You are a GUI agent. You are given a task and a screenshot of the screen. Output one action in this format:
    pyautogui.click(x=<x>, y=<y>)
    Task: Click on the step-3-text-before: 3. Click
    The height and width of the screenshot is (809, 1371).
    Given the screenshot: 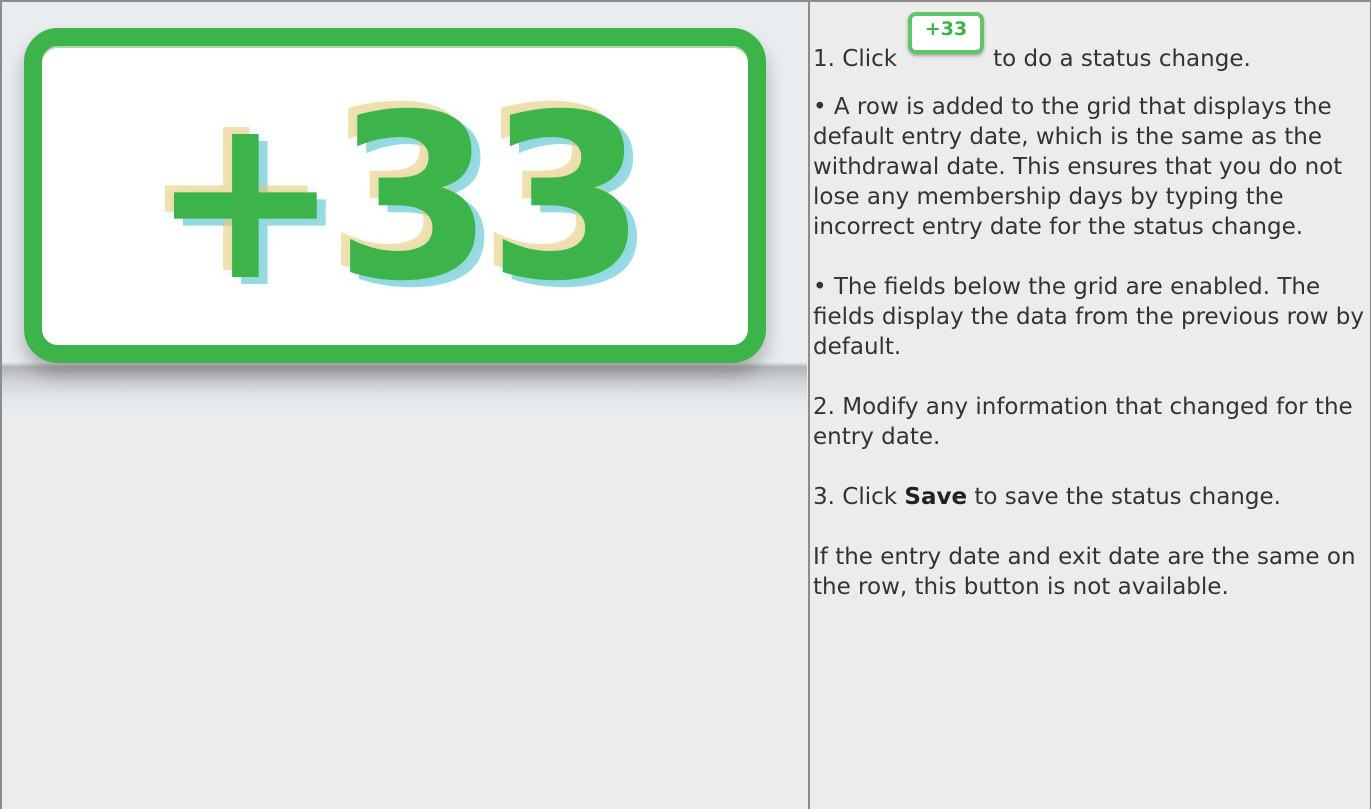 What is the action you would take?
    pyautogui.click(x=855, y=497)
    